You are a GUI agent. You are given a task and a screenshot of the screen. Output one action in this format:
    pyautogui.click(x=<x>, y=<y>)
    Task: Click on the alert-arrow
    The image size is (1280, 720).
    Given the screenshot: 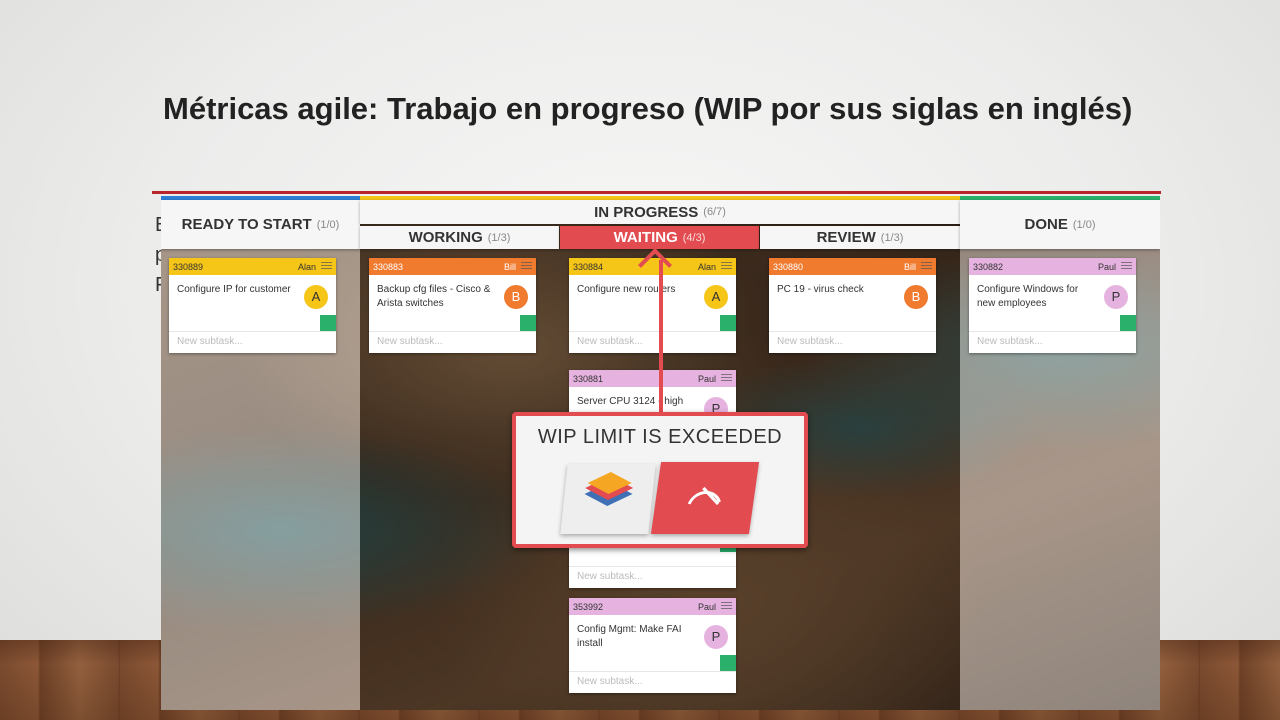 What is the action you would take?
    pyautogui.click(x=661, y=338)
    